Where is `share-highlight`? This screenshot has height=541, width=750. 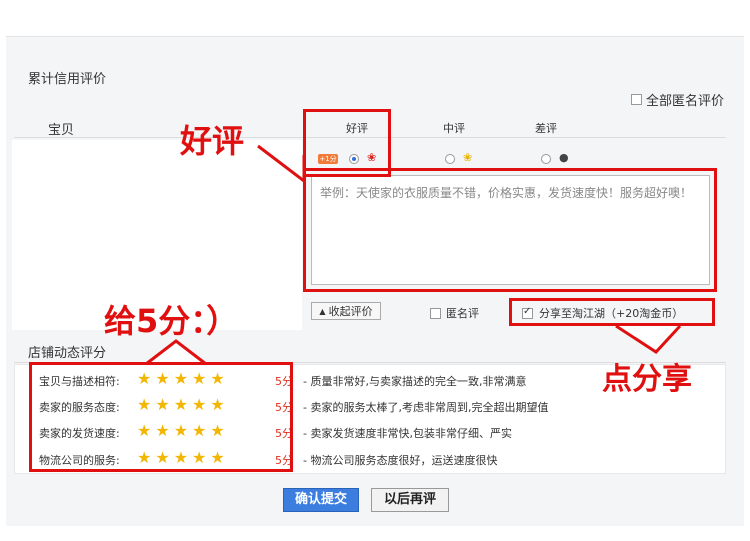
share-highlight is located at coordinates (612, 312).